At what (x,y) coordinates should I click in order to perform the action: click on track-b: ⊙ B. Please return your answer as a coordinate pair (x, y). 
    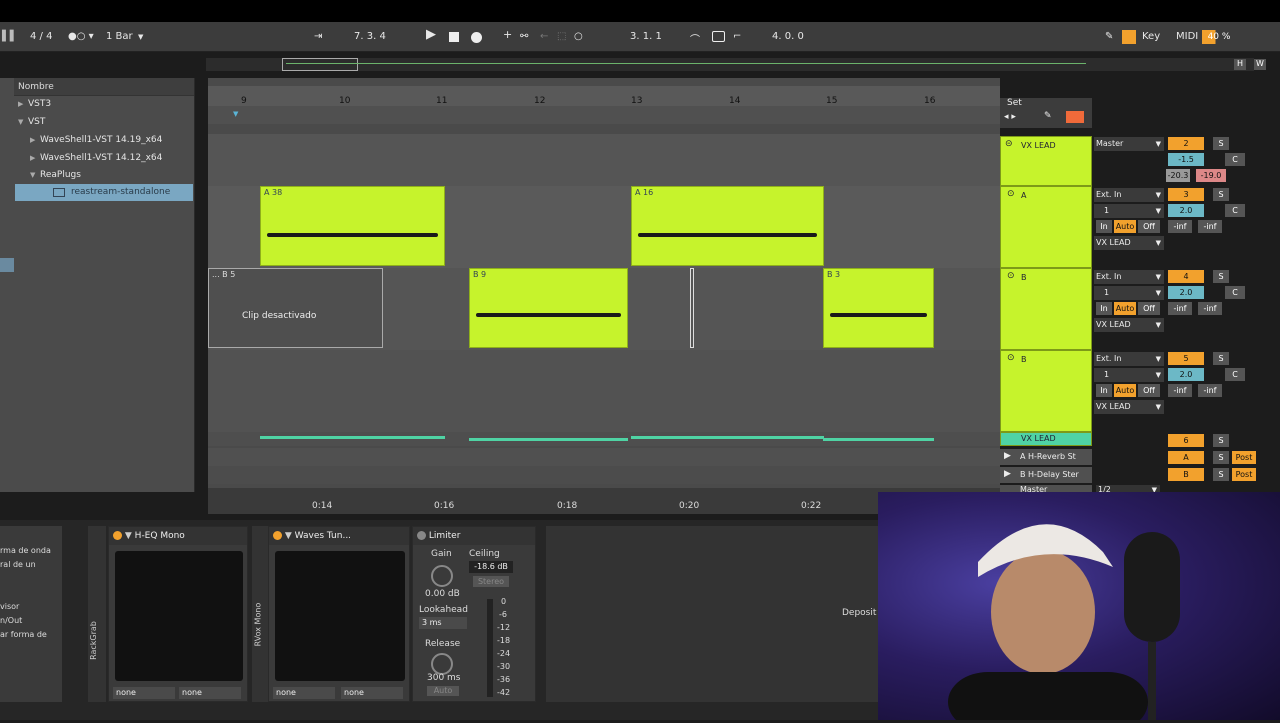
    Looking at the image, I should click on (1046, 309).